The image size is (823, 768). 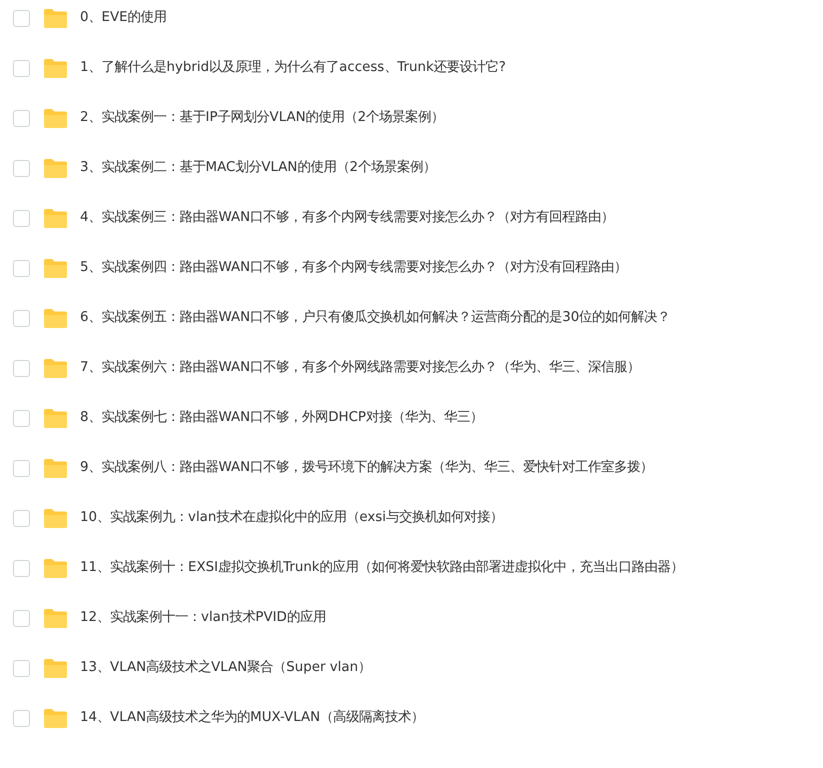 I want to click on folder-name: 5、实战案例四：路由器WAN口不够，有多个内网专线需要对接怎么办？（对方没有回程路由）, so click(x=354, y=268).